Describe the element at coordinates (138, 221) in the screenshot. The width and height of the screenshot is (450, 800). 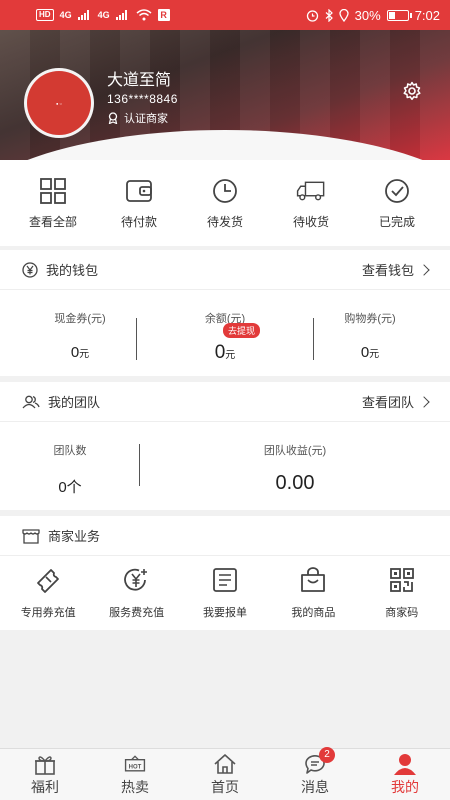
I see `order-unpaid-label: 待付款` at that location.